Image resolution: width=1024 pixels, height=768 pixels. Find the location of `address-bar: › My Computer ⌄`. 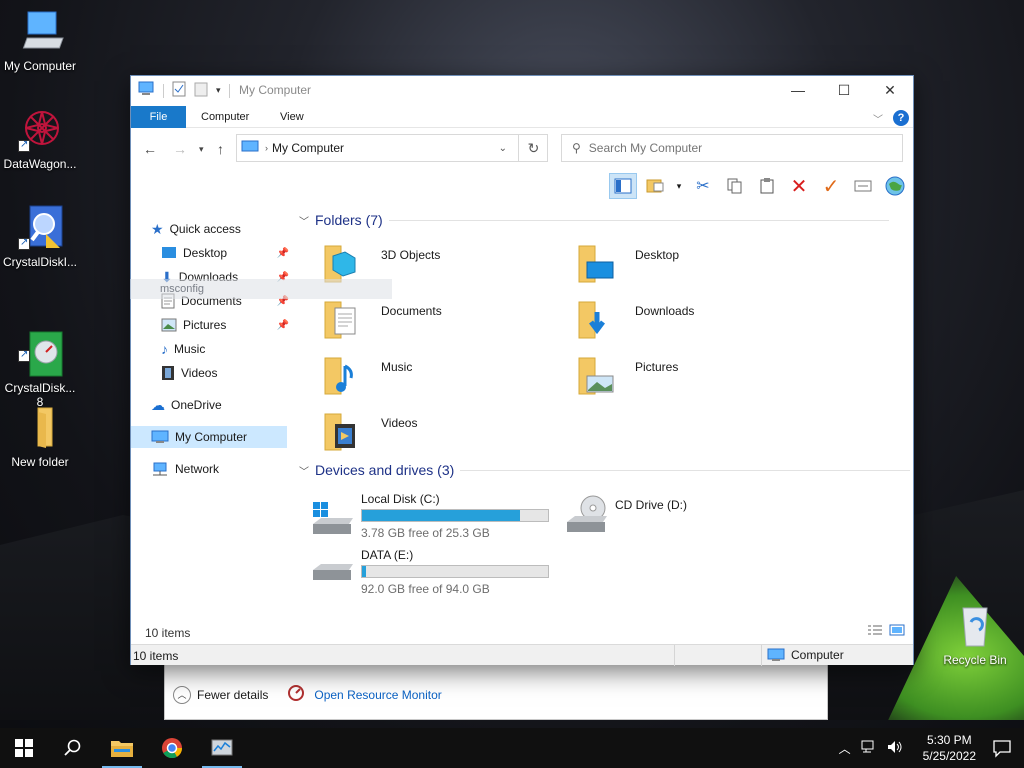

address-bar: › My Computer ⌄ is located at coordinates (392, 148).